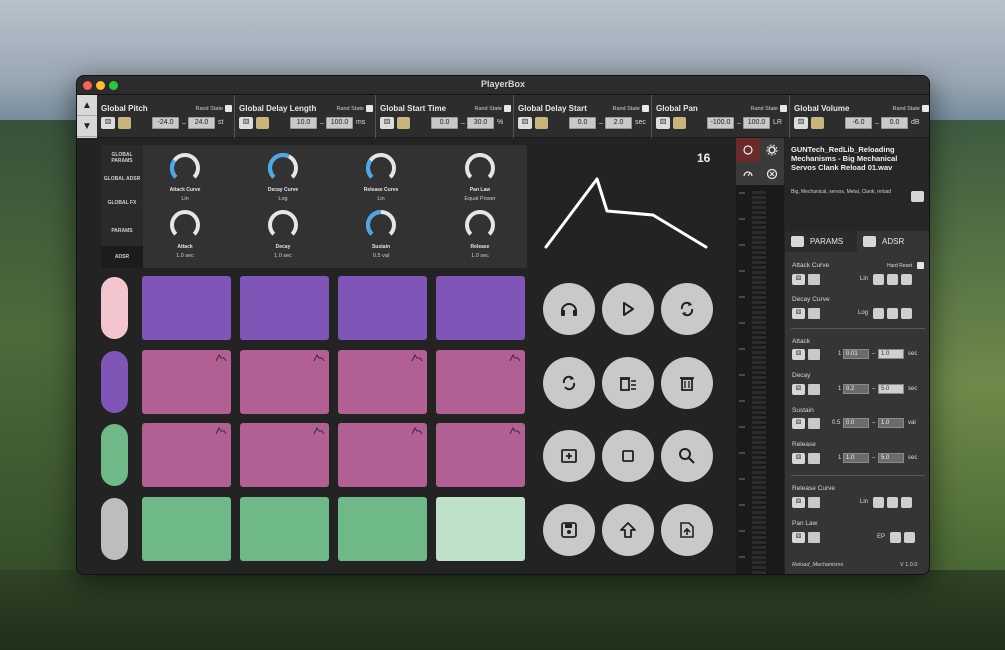 This screenshot has height=650, width=1005. Describe the element at coordinates (687, 309) in the screenshot. I see `loop-button` at that location.